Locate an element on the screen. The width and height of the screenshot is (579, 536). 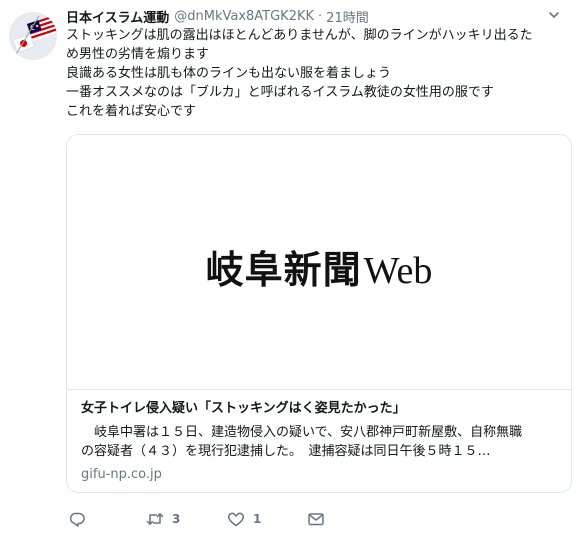
retweet-icon is located at coordinates (155, 519).